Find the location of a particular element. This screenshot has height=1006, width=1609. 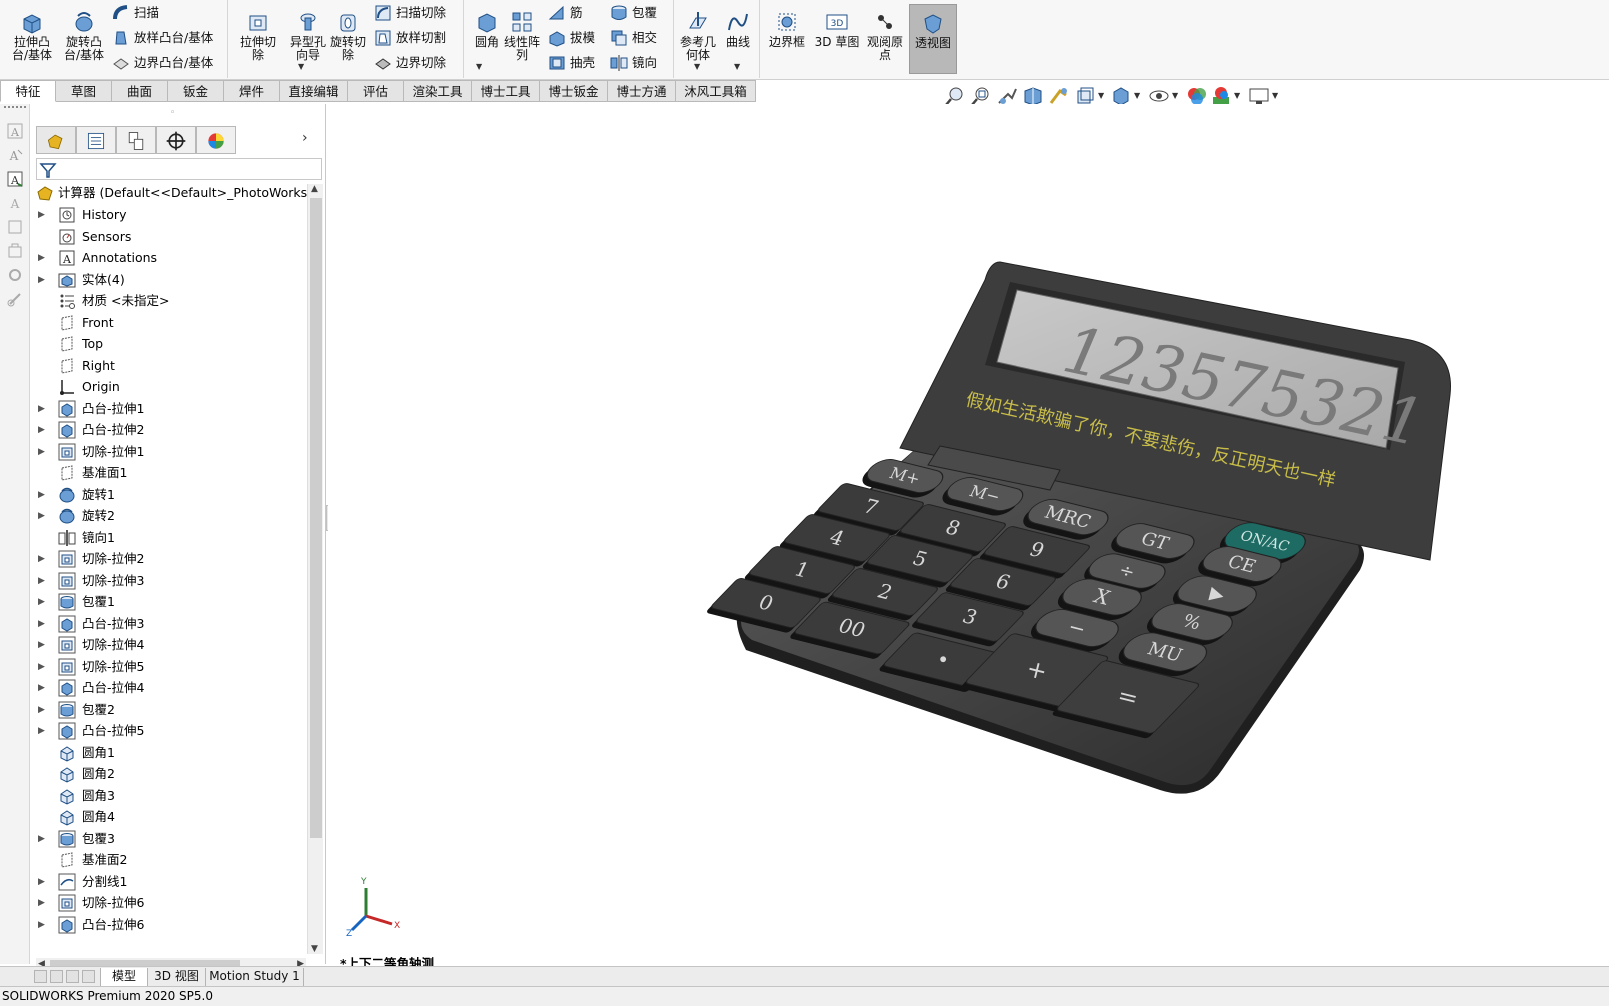

hide-show-dropdown-icon: ▼ is located at coordinates (1175, 95).